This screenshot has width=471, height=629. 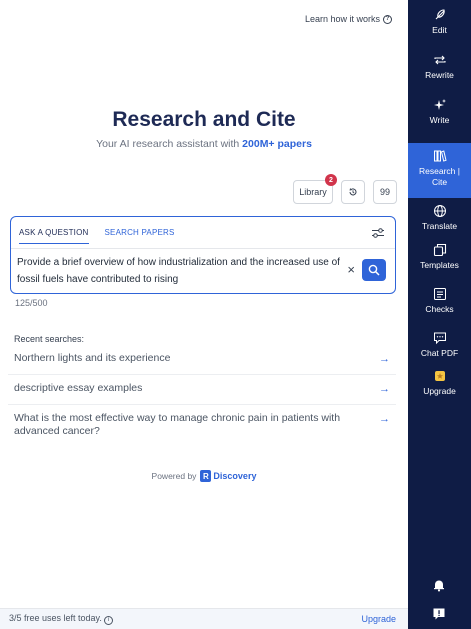 I want to click on star-badge-icon, so click(x=439, y=376).